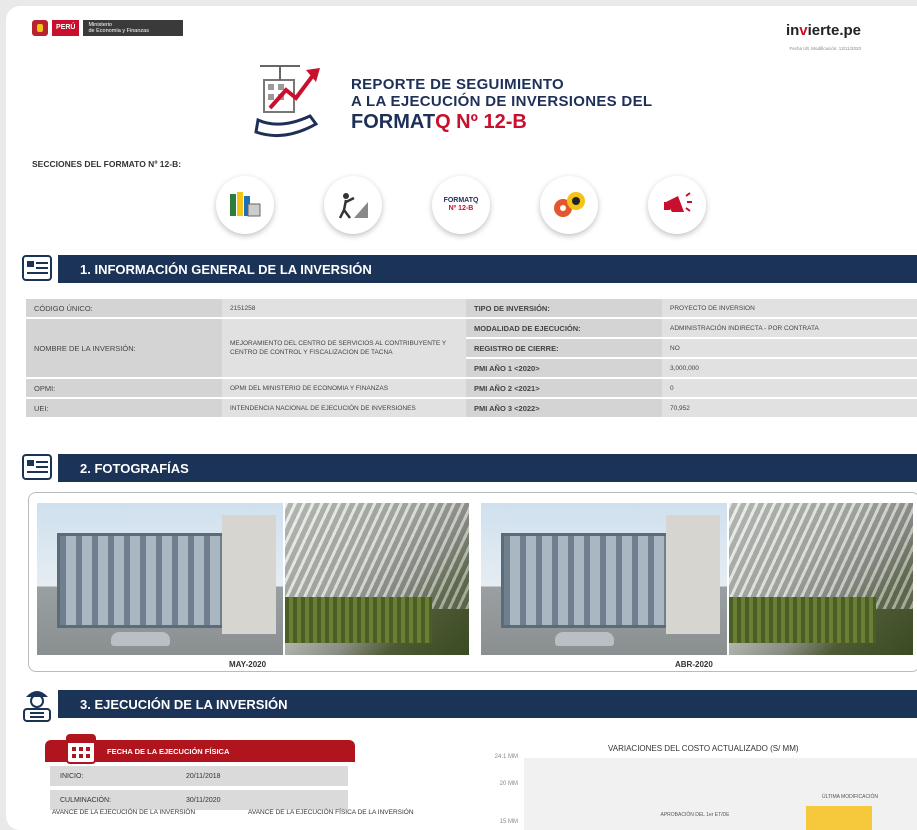  What do you see at coordinates (834, 30) in the screenshot?
I see `brand-suffix: ierte.pe` at bounding box center [834, 30].